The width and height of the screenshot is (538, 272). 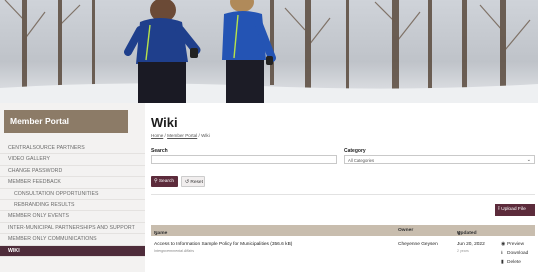 What do you see at coordinates (361, 160) in the screenshot?
I see `category-select-value: All Categories` at bounding box center [361, 160].